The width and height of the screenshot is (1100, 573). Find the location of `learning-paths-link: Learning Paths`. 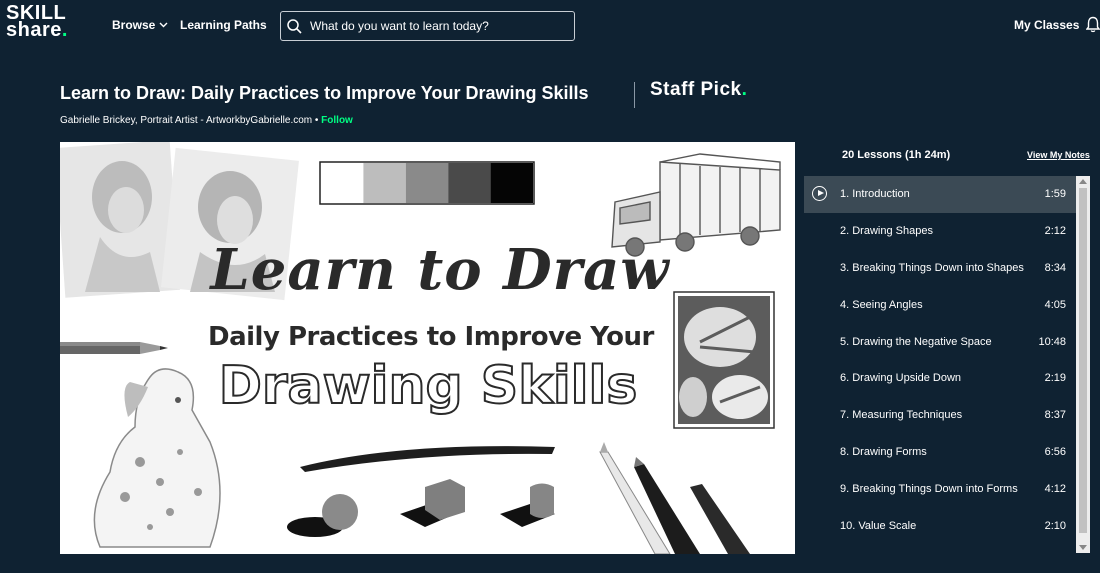

learning-paths-link: Learning Paths is located at coordinates (223, 25).